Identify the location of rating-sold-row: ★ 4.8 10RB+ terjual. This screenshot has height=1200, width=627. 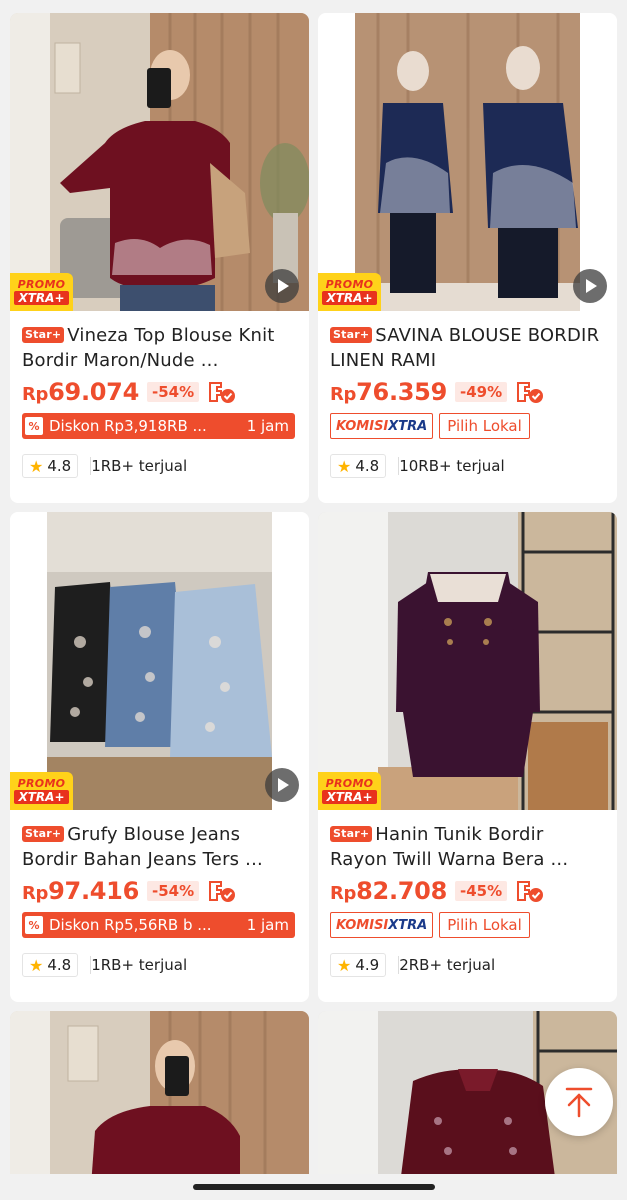
(467, 466).